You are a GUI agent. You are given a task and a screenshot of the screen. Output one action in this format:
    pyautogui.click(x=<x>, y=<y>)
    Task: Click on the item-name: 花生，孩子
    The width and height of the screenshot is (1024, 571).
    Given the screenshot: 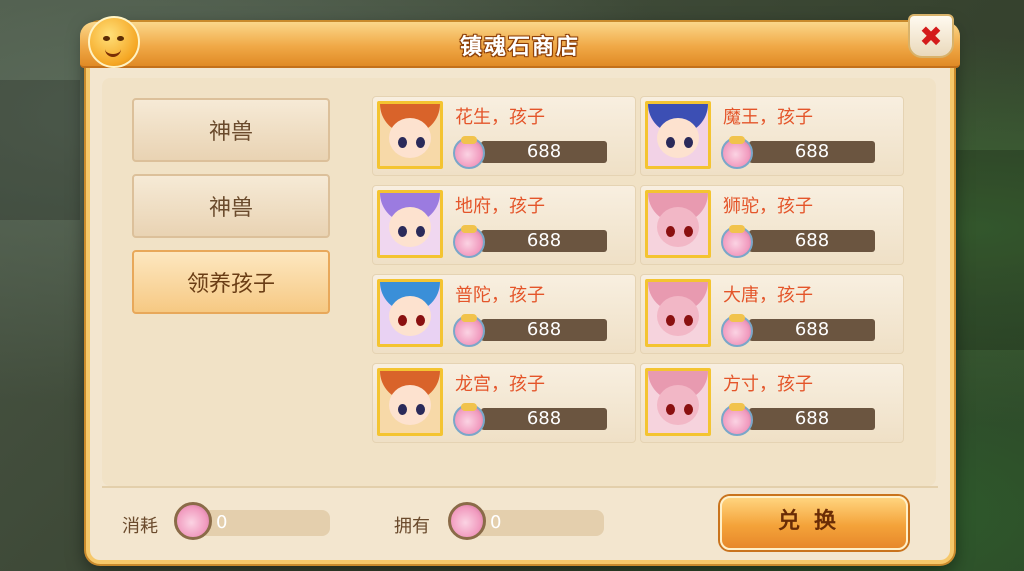 What is the action you would take?
    pyautogui.click(x=500, y=117)
    